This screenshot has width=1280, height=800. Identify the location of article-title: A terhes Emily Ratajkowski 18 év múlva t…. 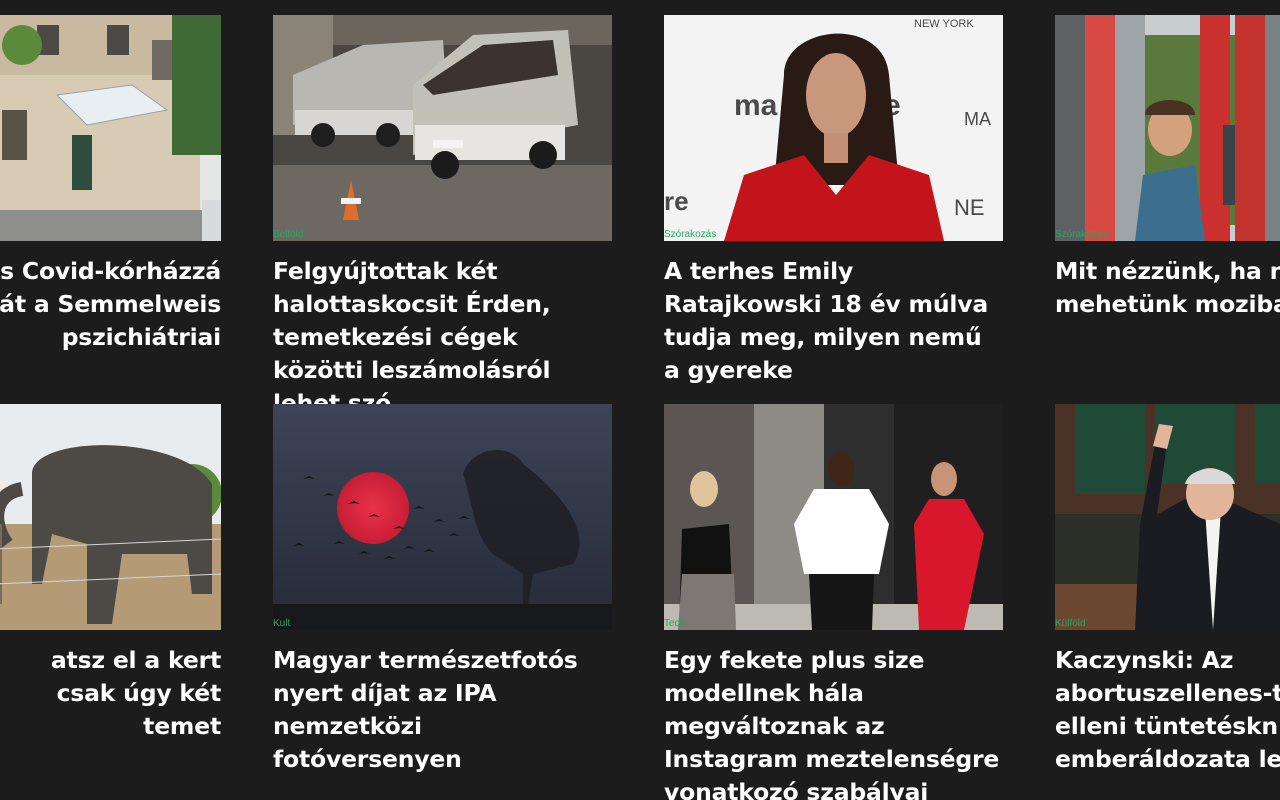
(833, 321).